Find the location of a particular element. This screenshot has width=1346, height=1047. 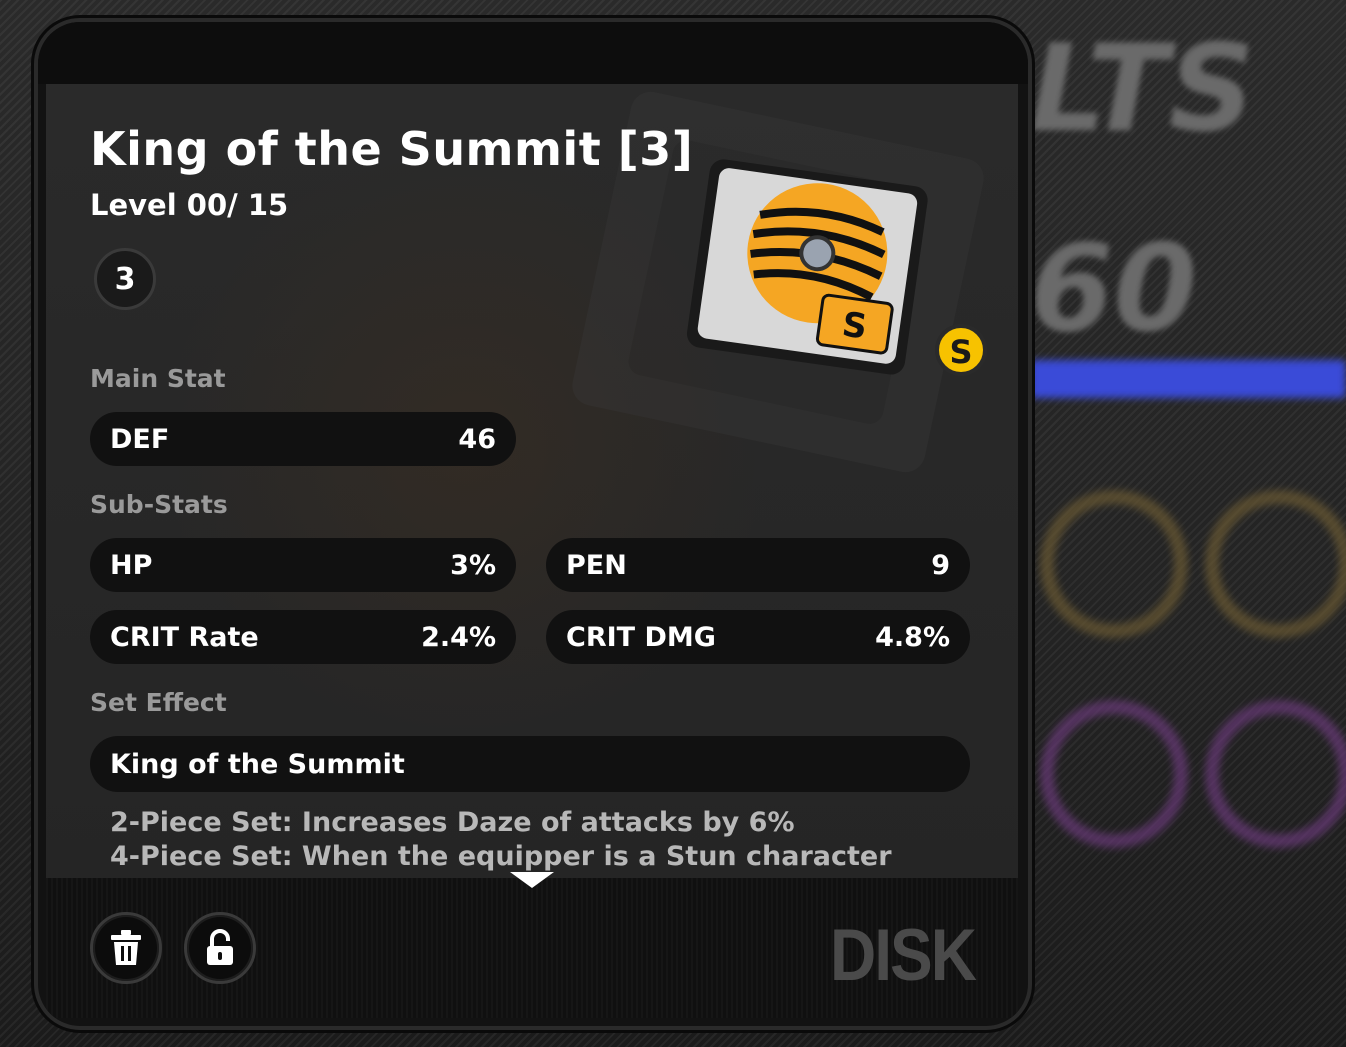

category-label: DISK is located at coordinates (903, 954).